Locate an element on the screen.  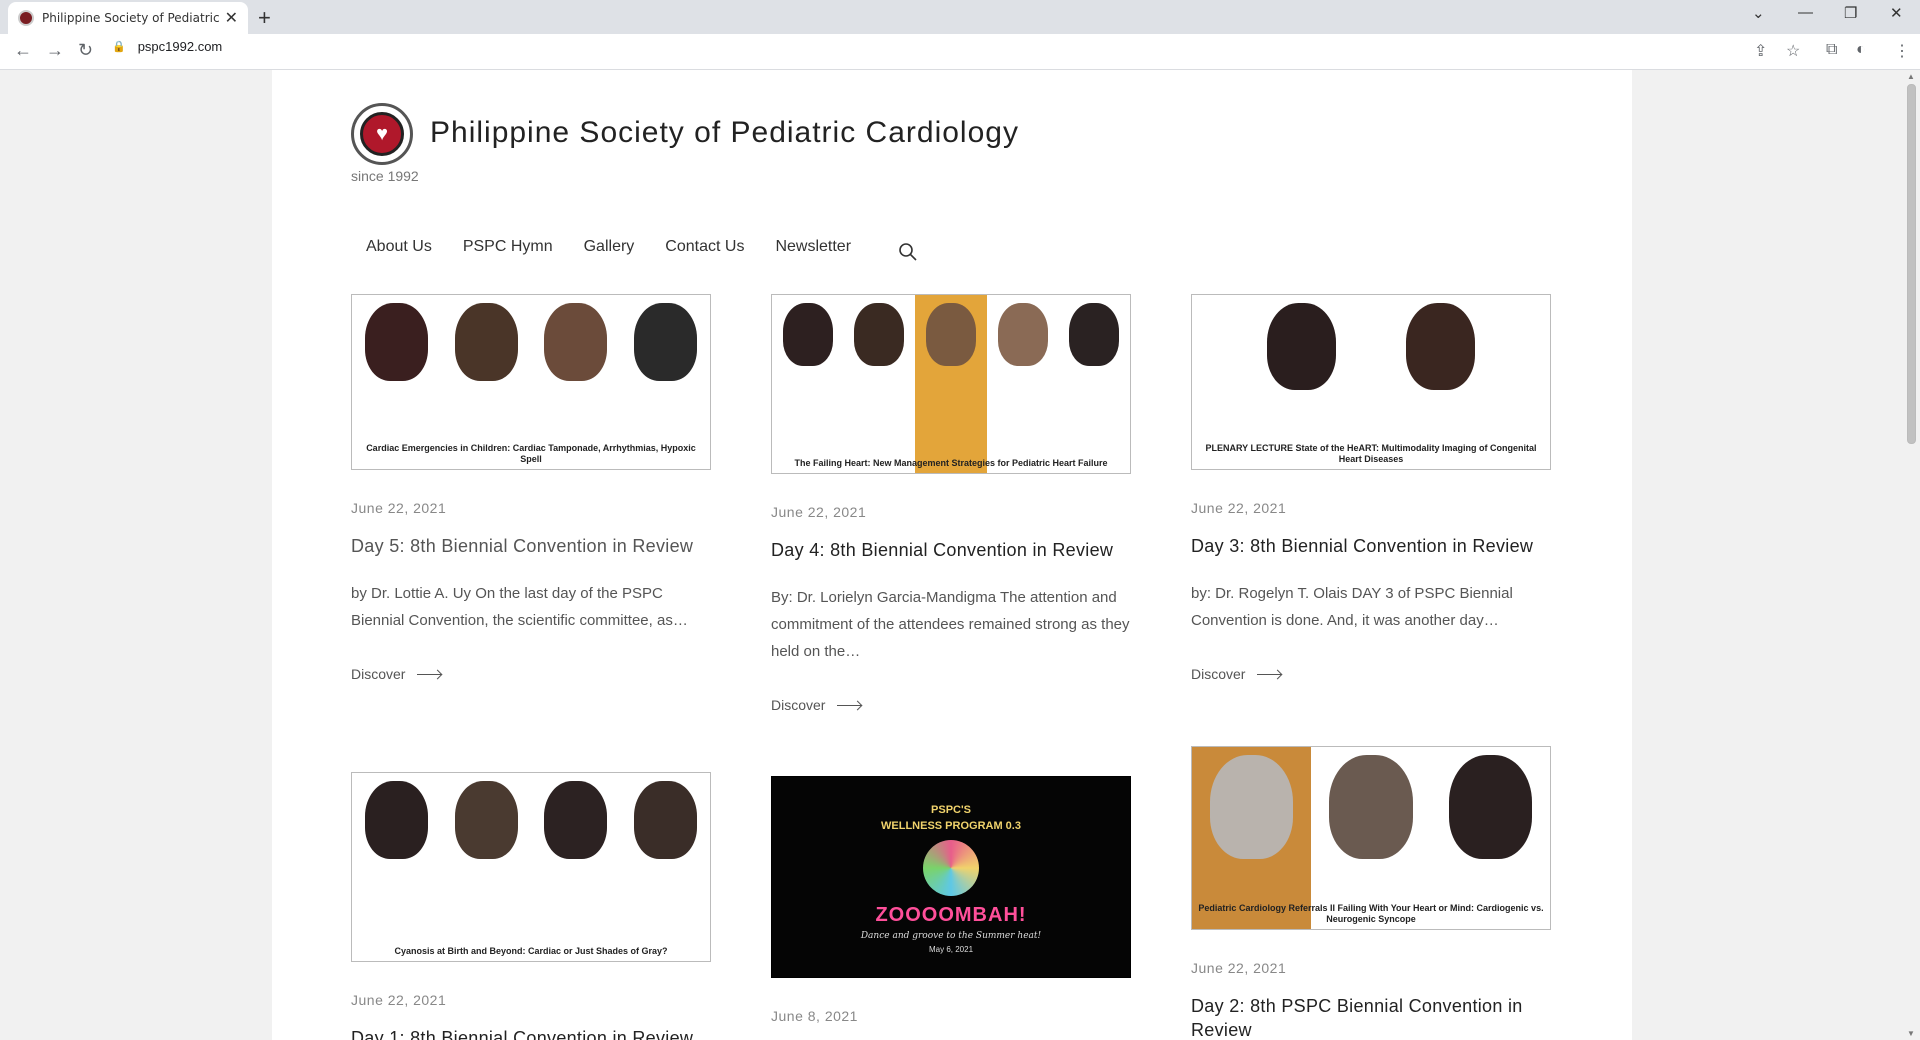
post-title: Day 5: 8th Biennial Convention in Review is located at coordinates (531, 546).